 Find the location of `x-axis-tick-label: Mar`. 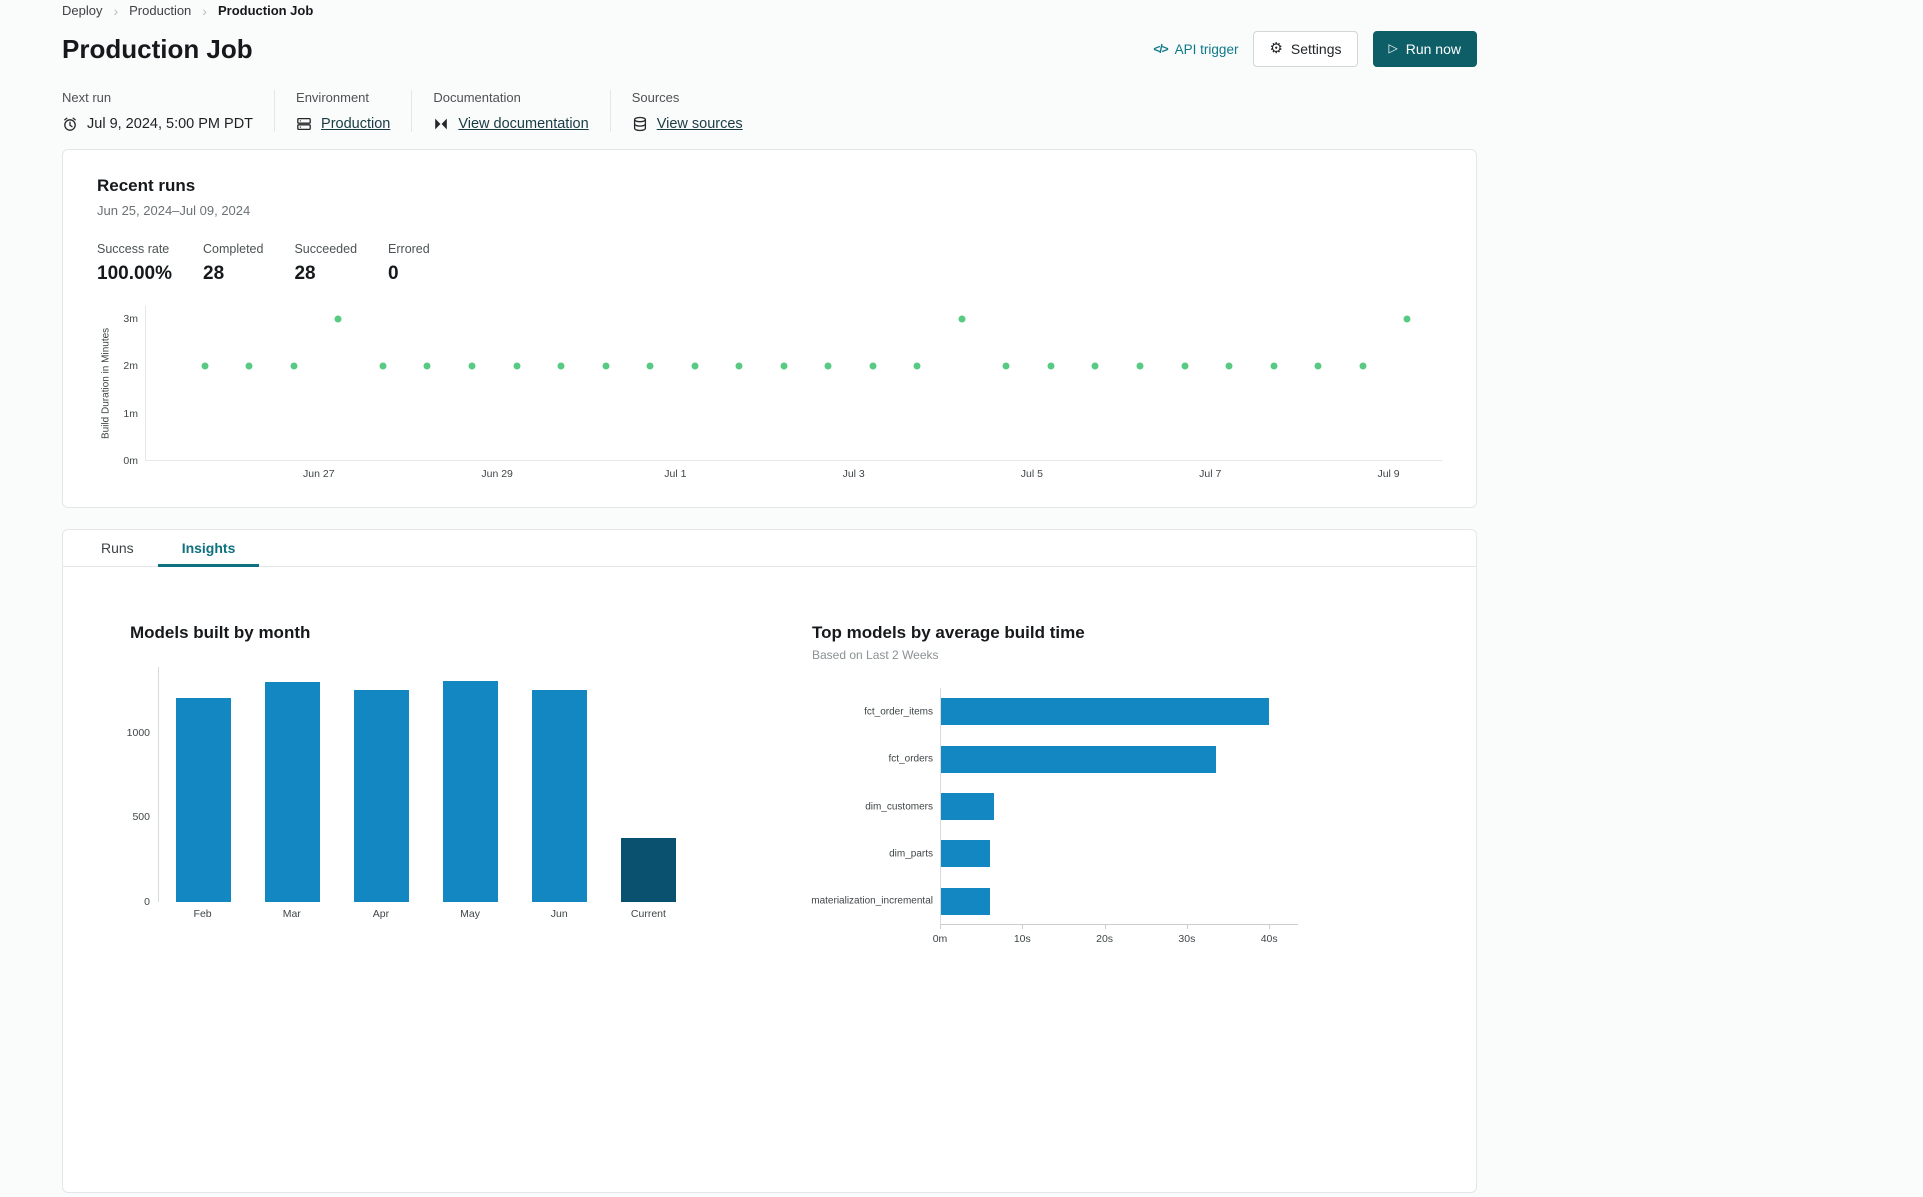

x-axis-tick-label: Mar is located at coordinates (291, 914).